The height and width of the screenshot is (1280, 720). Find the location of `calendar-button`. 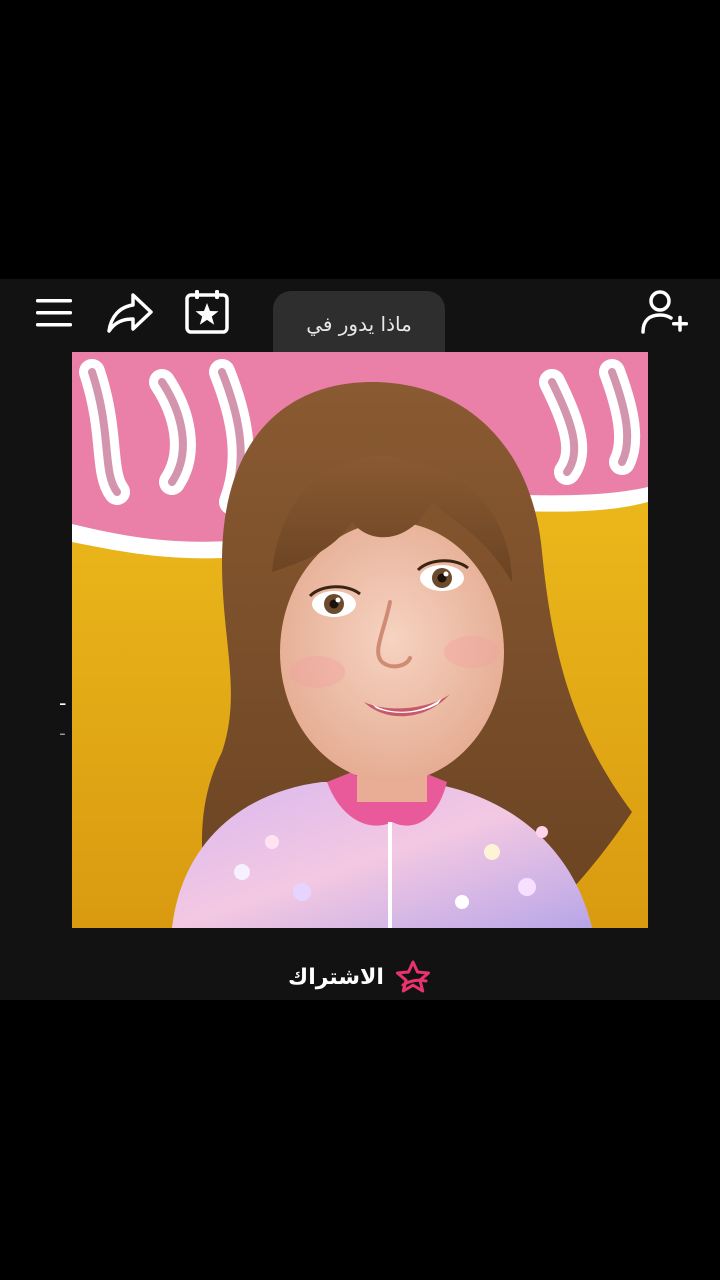

calendar-button is located at coordinates (207, 312).